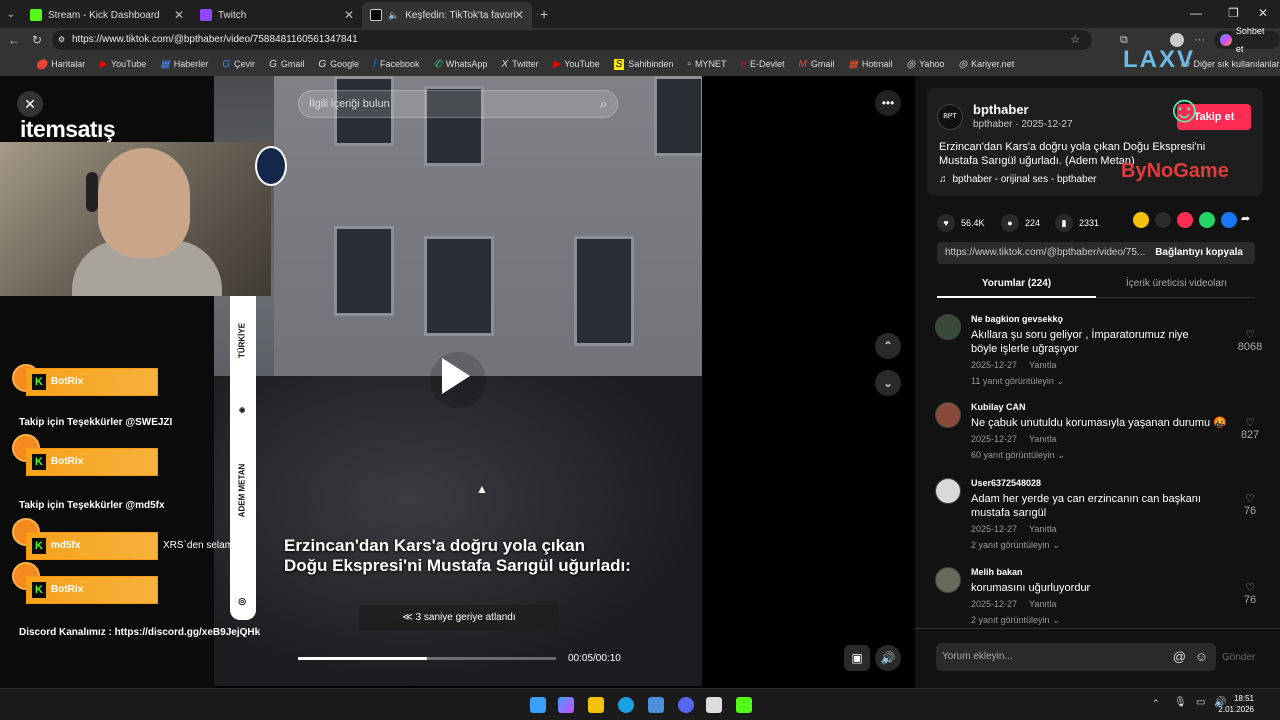 This screenshot has width=1280, height=720. I want to click on bookmark-cevir: G Çevir, so click(238, 64).